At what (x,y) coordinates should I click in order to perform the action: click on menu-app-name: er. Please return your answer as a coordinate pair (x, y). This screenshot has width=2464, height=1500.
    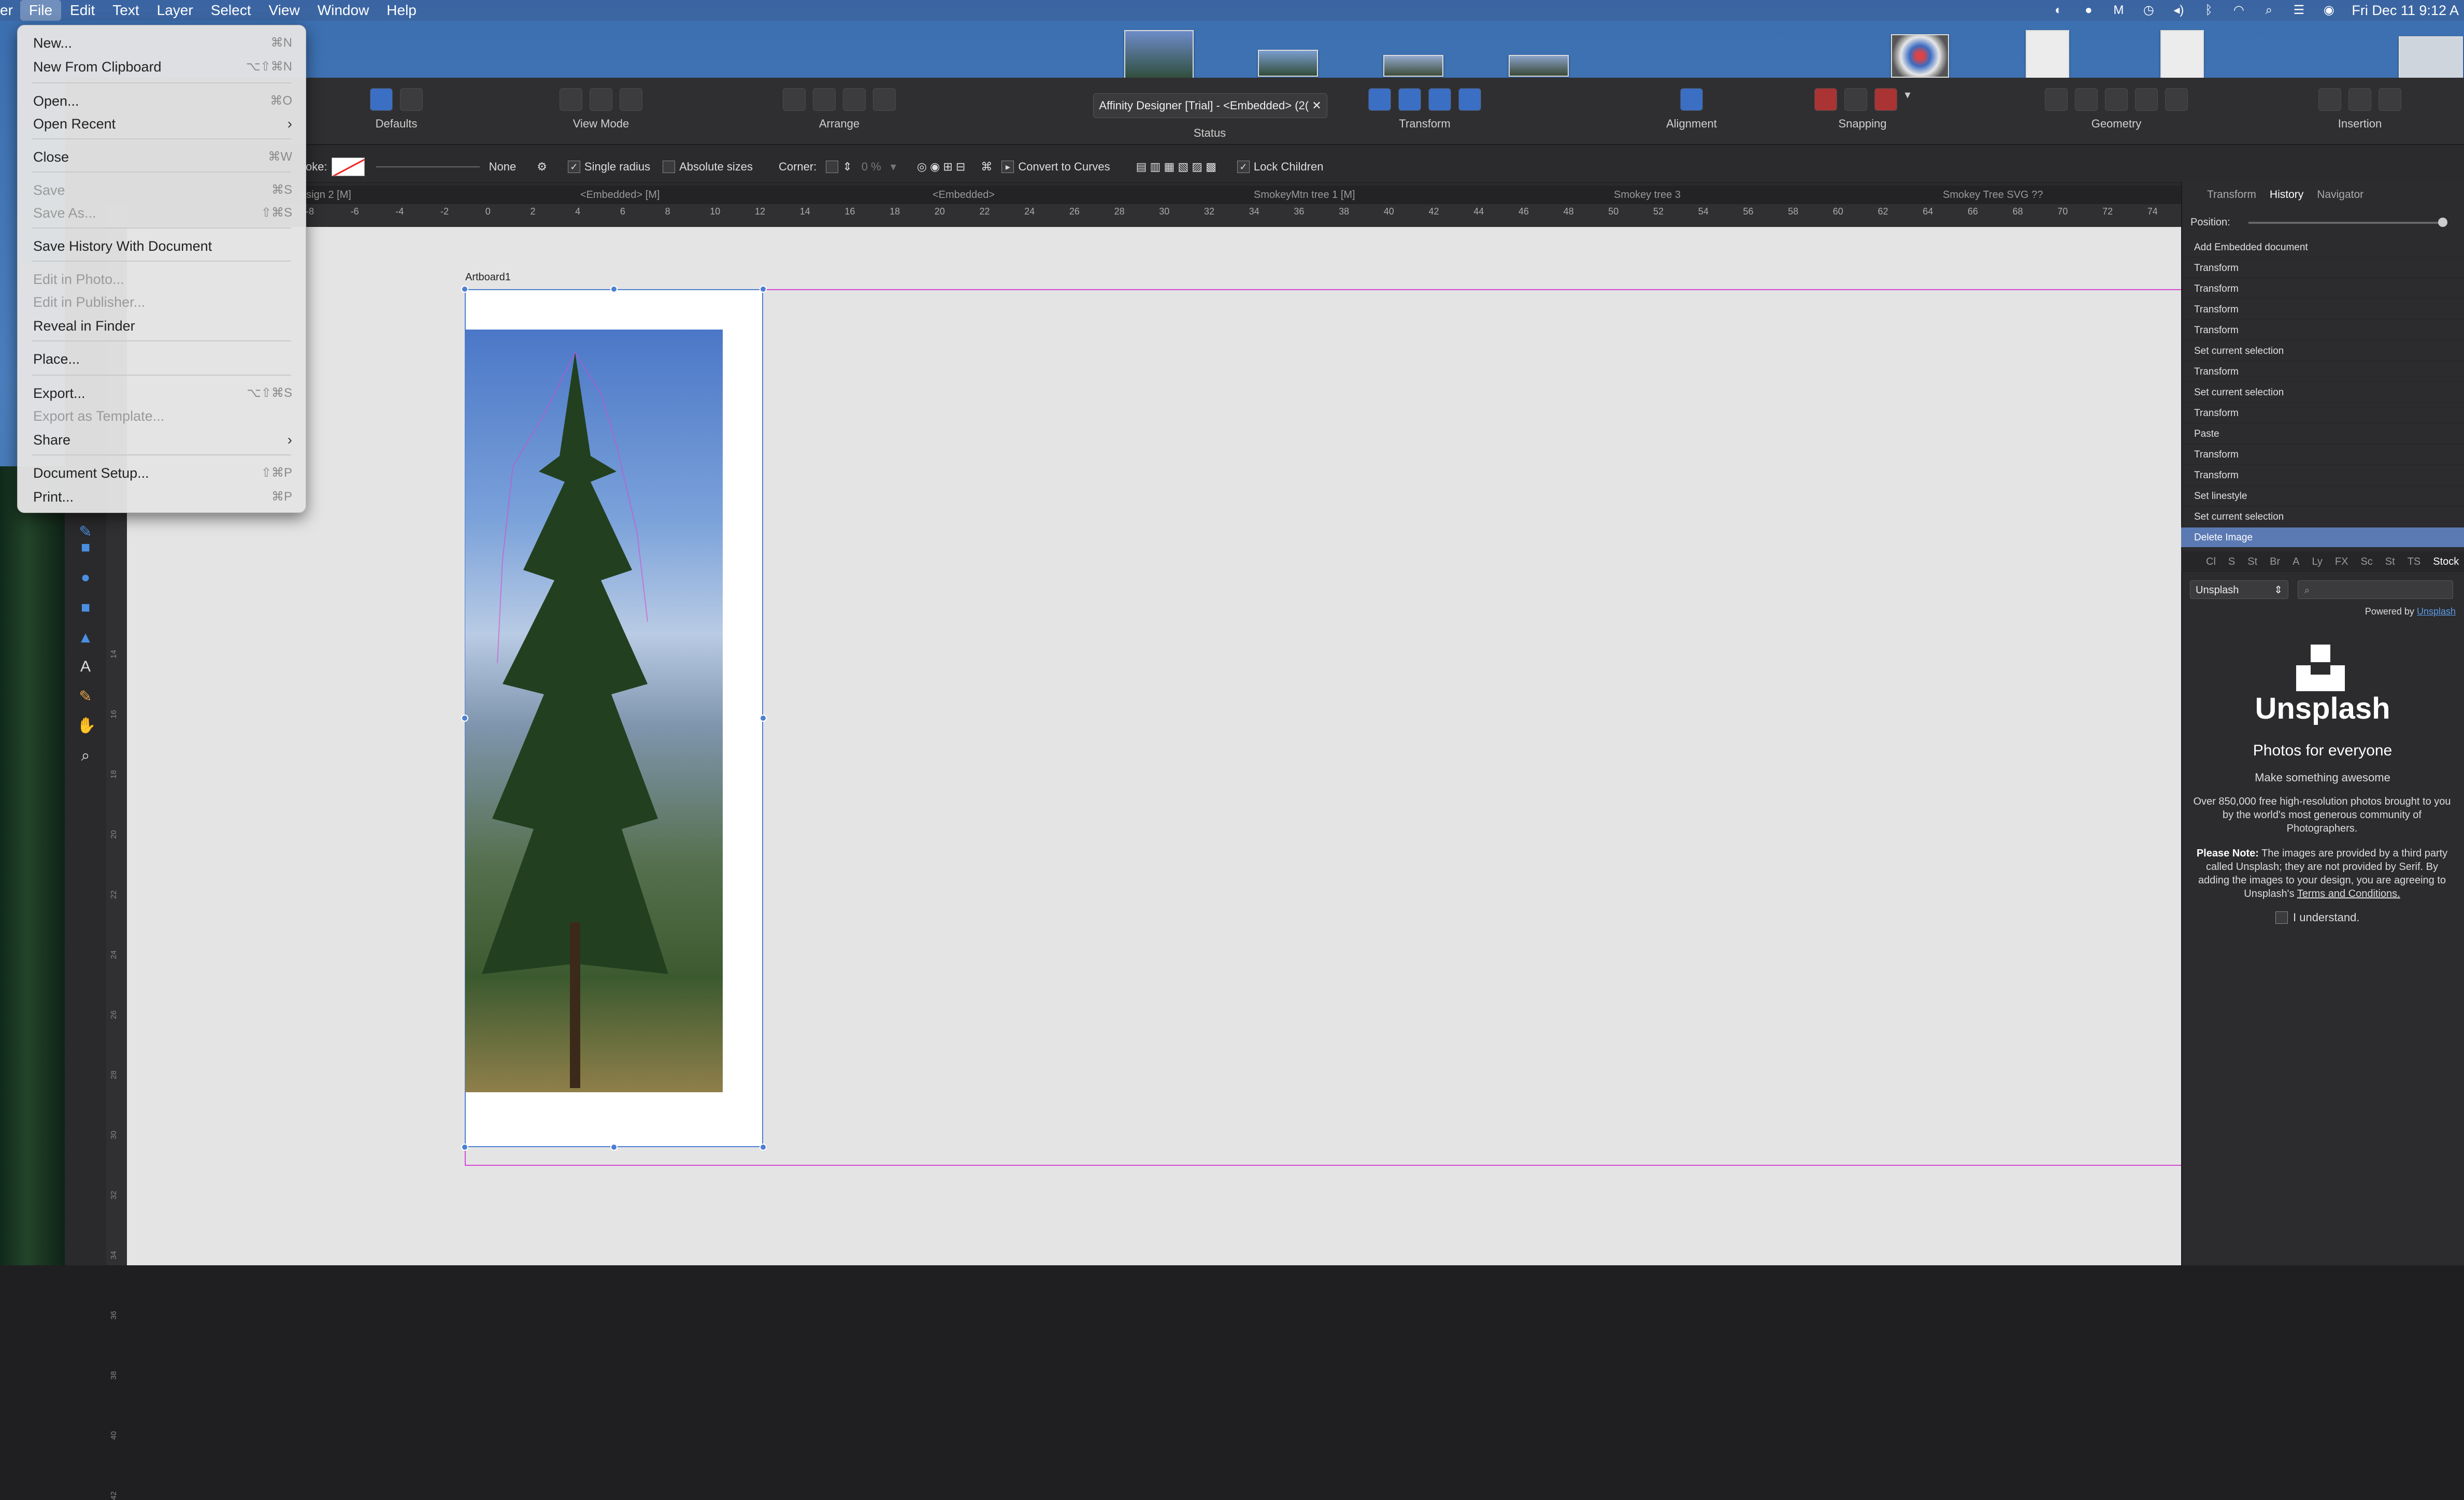
    Looking at the image, I should click on (10, 10).